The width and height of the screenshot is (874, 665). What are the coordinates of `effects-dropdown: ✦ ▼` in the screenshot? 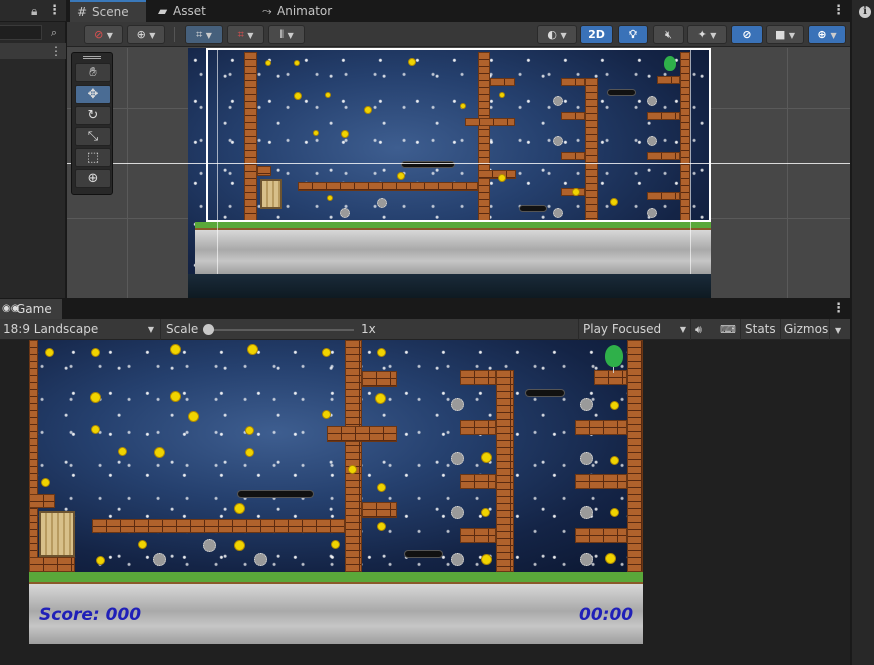 It's located at (707, 34).